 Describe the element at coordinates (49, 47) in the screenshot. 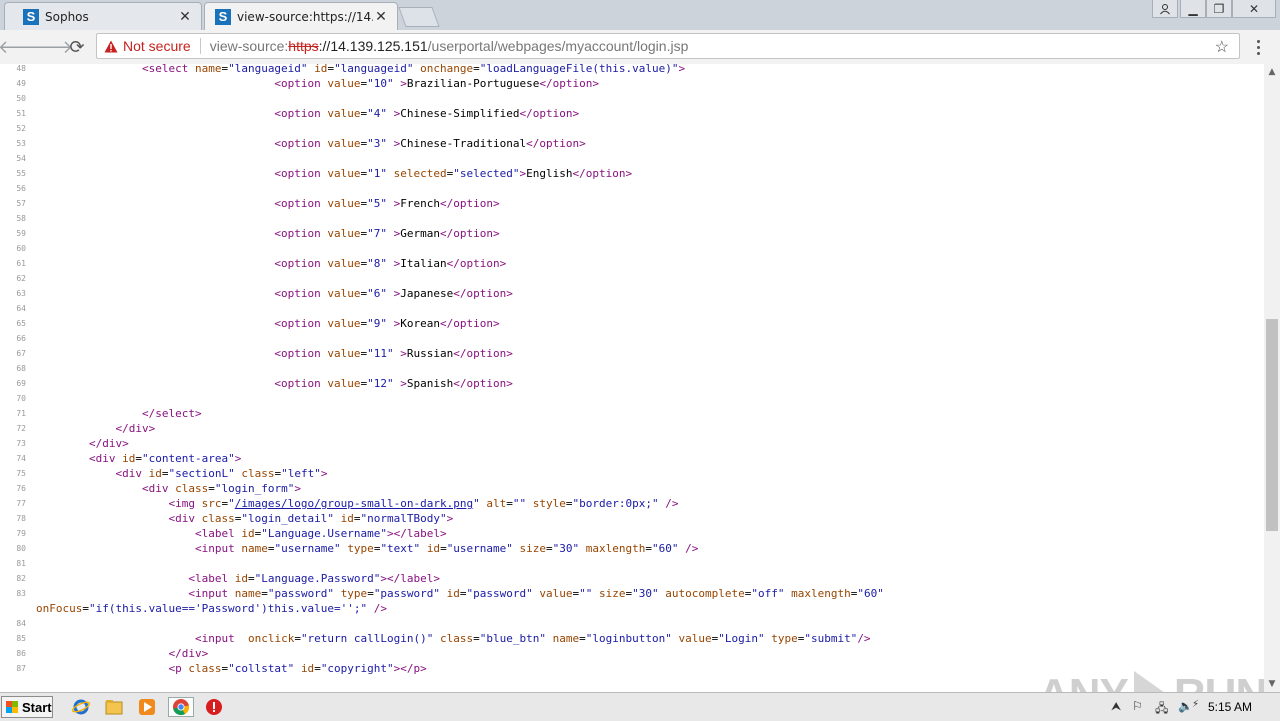

I see `forward-arrow-icon: 🡒` at that location.